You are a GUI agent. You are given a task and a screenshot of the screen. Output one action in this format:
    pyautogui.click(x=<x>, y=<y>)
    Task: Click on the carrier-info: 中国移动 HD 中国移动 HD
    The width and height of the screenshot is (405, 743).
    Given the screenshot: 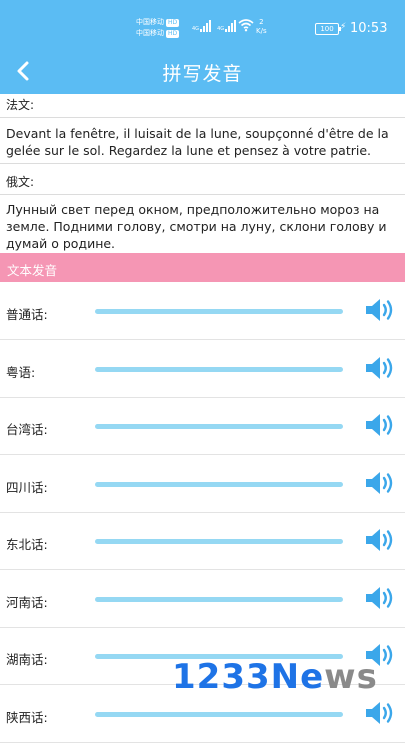 What is the action you would take?
    pyautogui.click(x=158, y=28)
    